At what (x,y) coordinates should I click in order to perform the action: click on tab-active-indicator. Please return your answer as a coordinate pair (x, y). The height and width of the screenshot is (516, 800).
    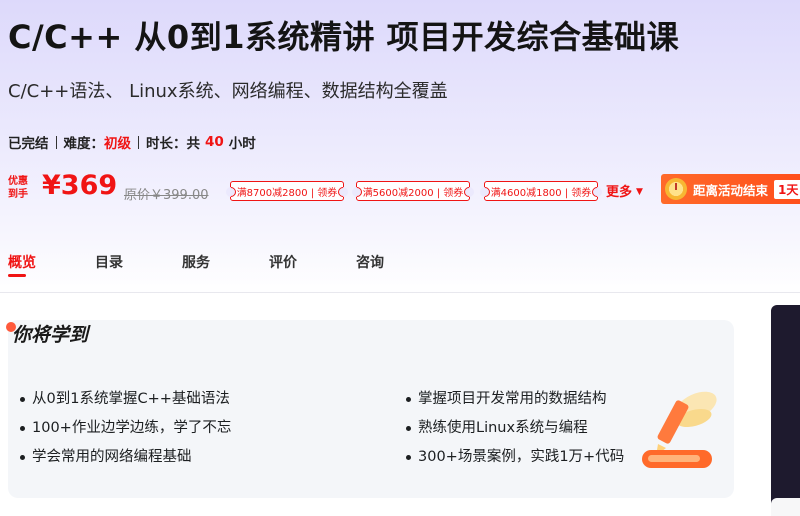
    Looking at the image, I should click on (17, 275).